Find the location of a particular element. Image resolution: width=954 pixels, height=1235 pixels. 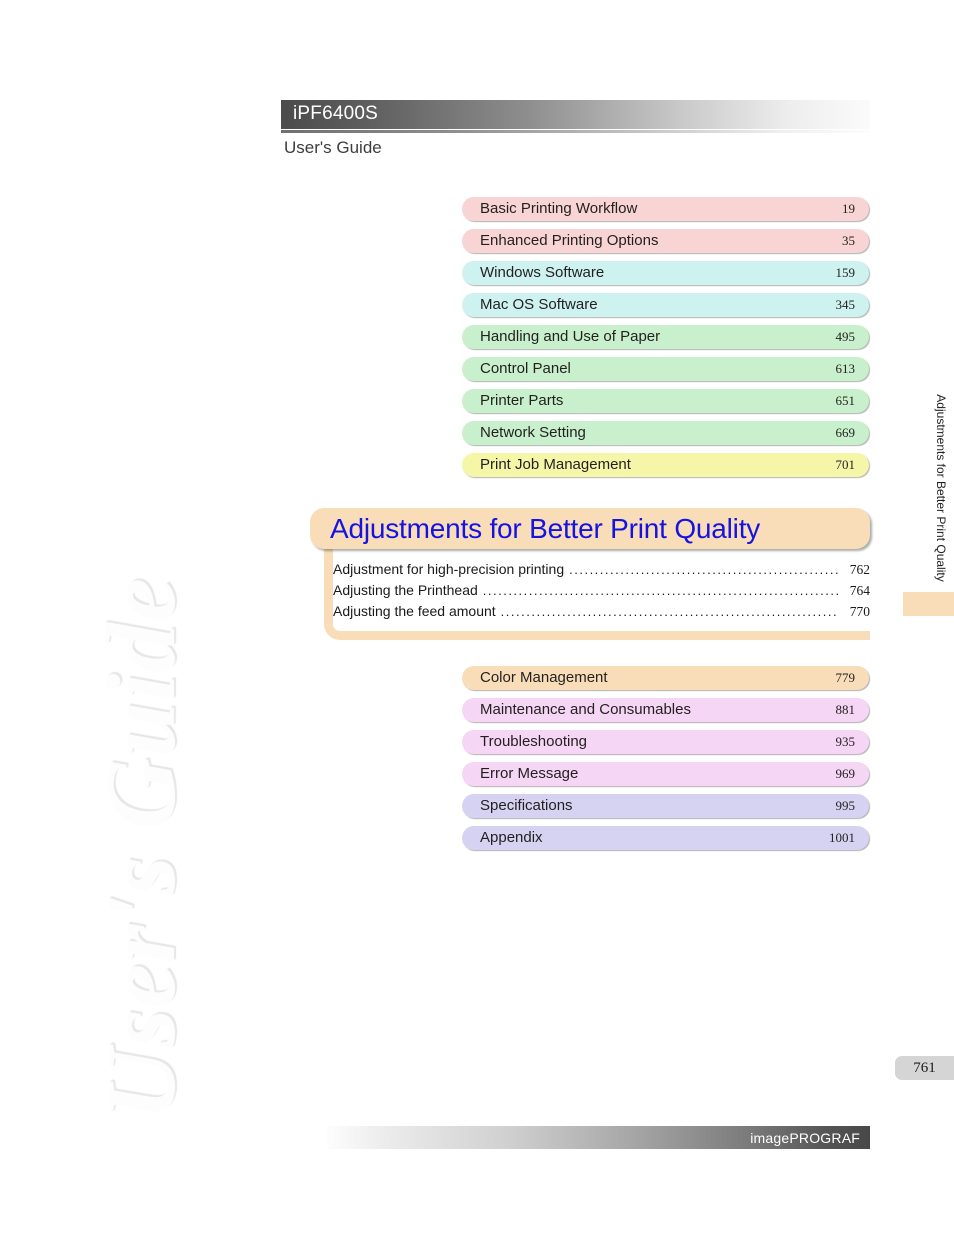

chapter-pill-page: 779 is located at coordinates (845, 677).